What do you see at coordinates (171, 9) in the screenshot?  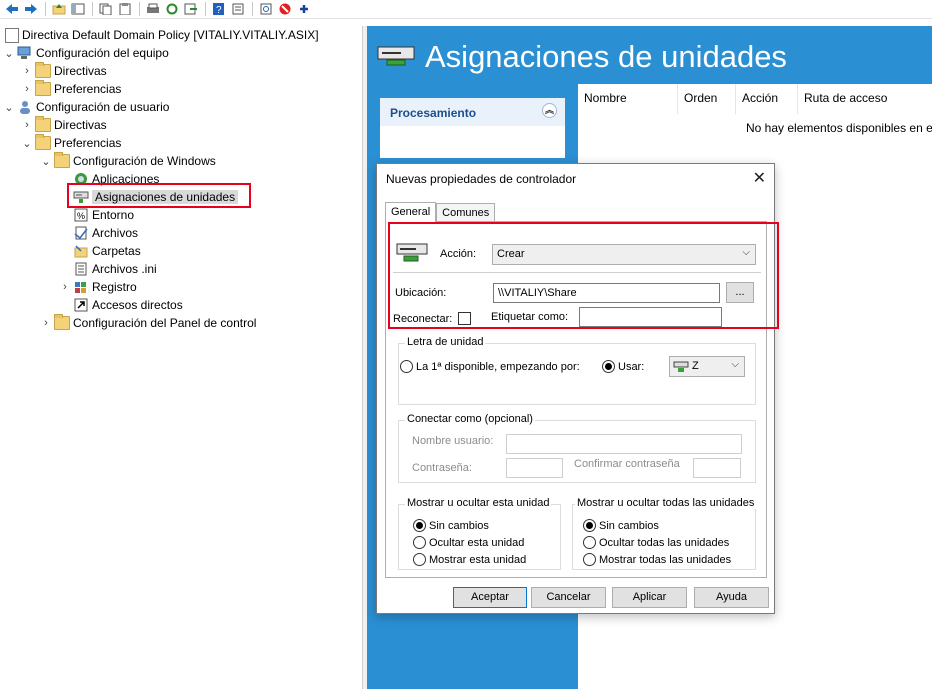 I see `refresh-icon` at bounding box center [171, 9].